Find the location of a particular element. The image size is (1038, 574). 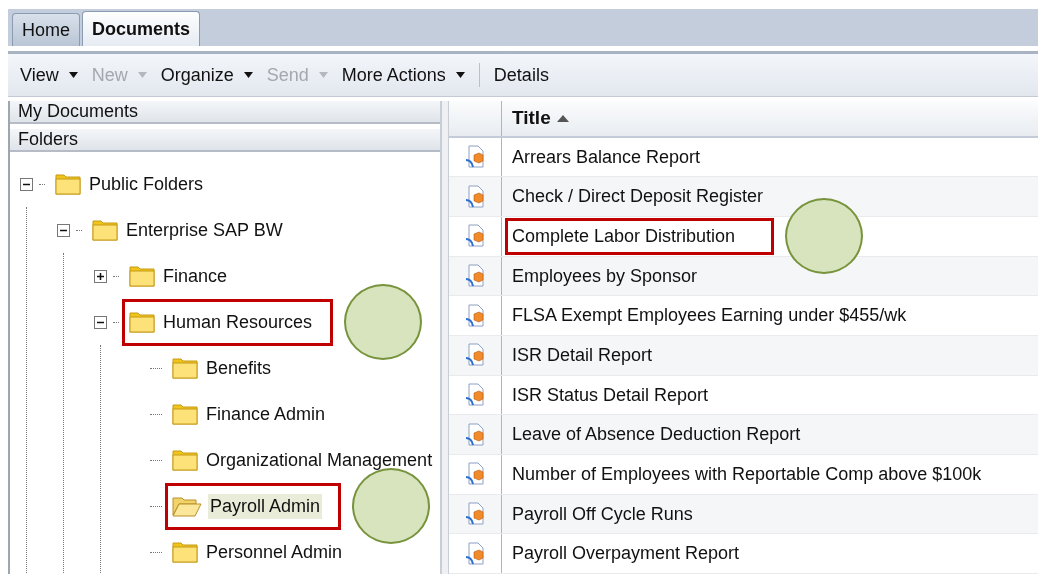

sort-arrow-icon is located at coordinates (562, 118).